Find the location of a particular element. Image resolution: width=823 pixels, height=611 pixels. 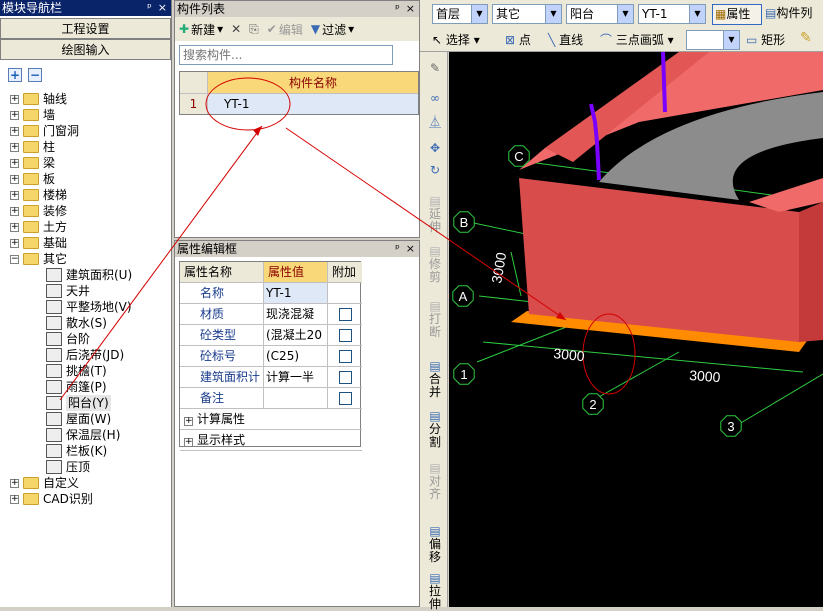

expand-all-icon: + is located at coordinates (15, 75).